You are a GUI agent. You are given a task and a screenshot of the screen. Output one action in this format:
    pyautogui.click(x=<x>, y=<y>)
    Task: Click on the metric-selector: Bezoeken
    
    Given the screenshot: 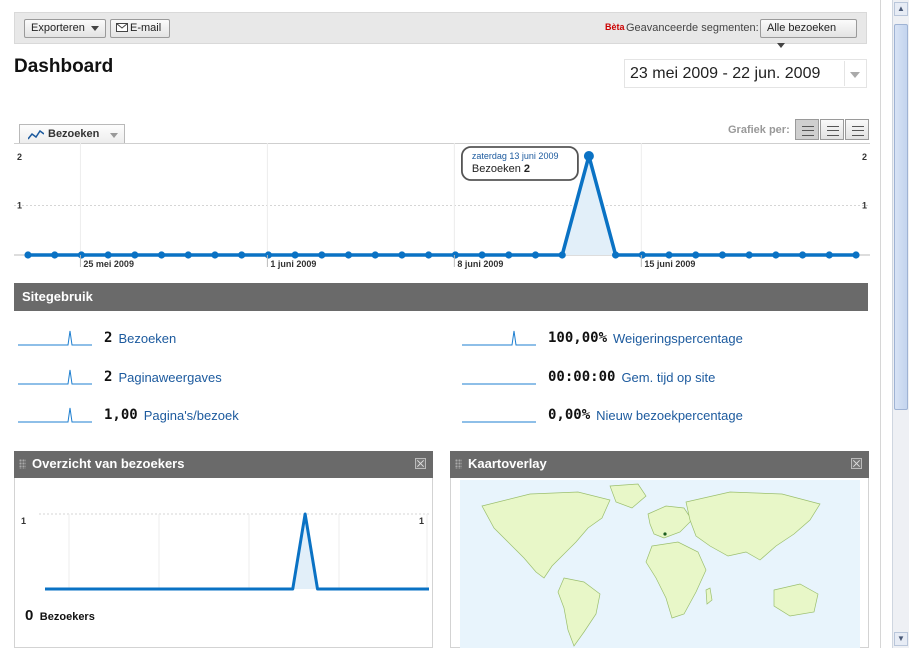 What is the action you would take?
    pyautogui.click(x=72, y=134)
    